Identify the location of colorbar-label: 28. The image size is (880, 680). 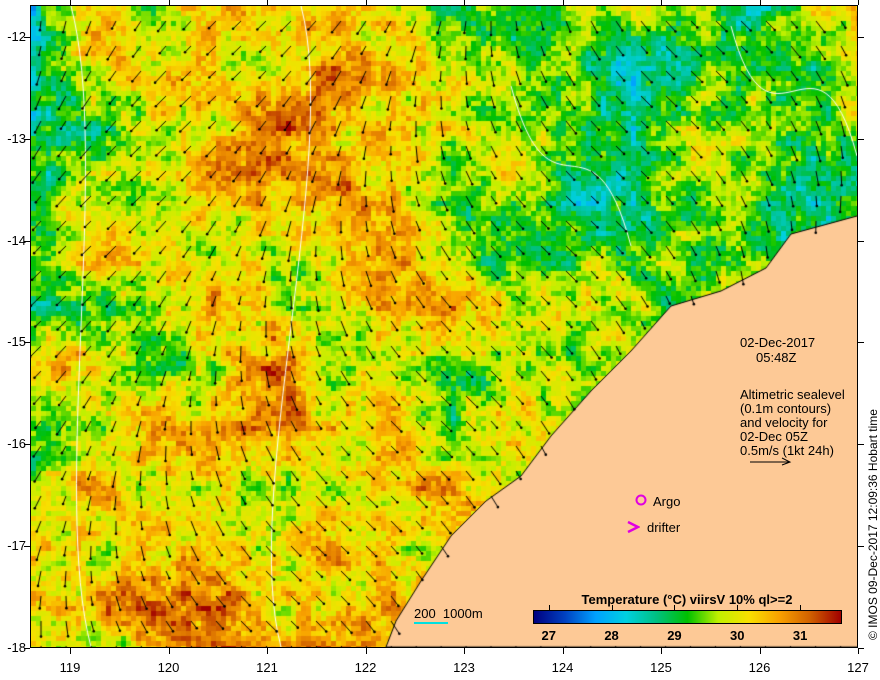
(611, 635).